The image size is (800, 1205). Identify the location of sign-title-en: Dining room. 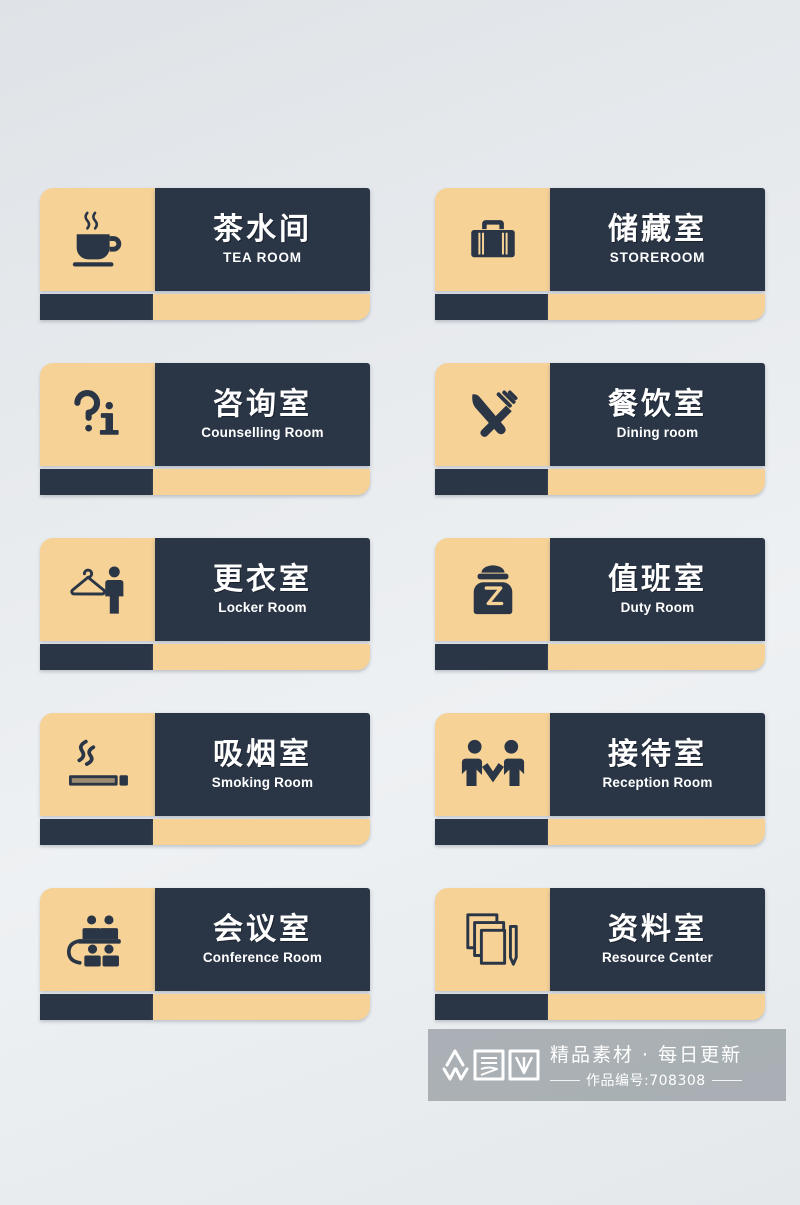
(657, 433).